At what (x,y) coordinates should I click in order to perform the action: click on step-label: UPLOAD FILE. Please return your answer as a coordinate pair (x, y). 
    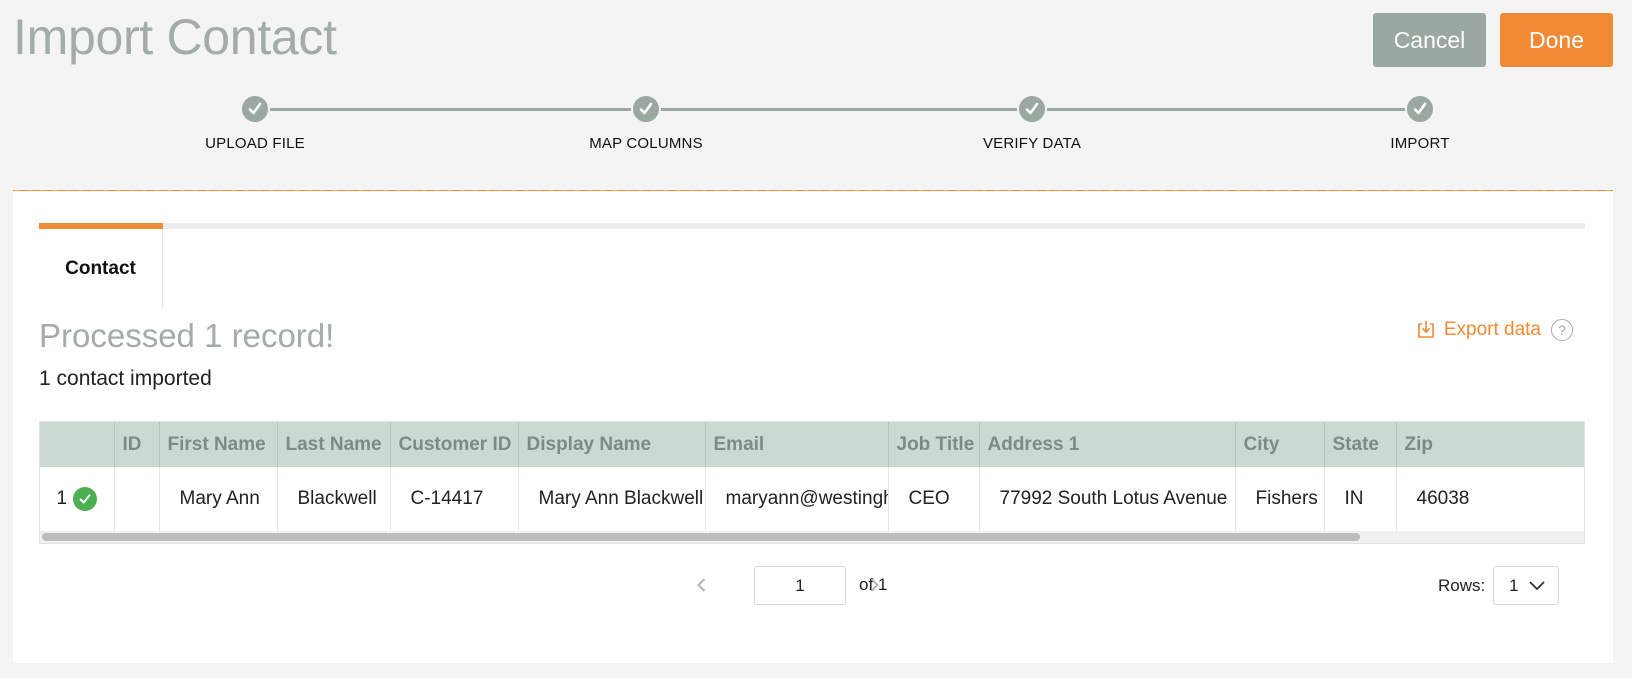
    Looking at the image, I should click on (255, 143).